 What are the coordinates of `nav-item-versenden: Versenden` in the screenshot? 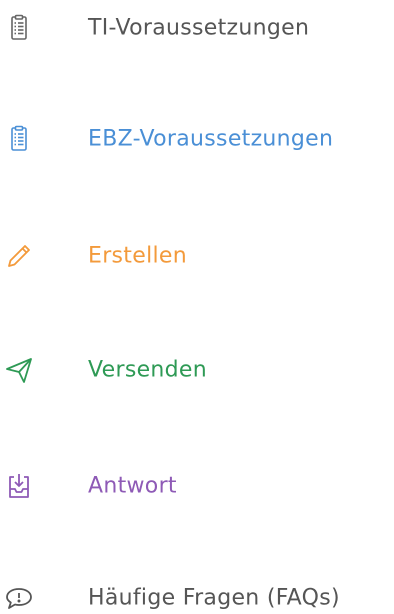 It's located at (197, 370).